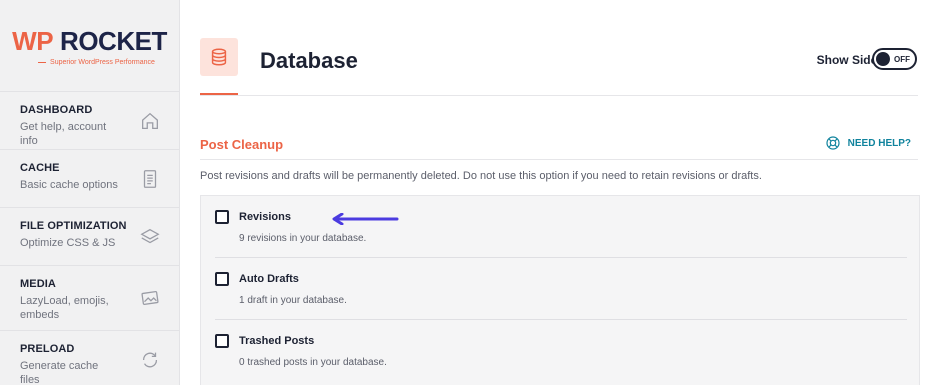 This screenshot has width=941, height=385. Describe the element at coordinates (313, 362) in the screenshot. I see `option-description: 0 trashed posts in your database.` at that location.